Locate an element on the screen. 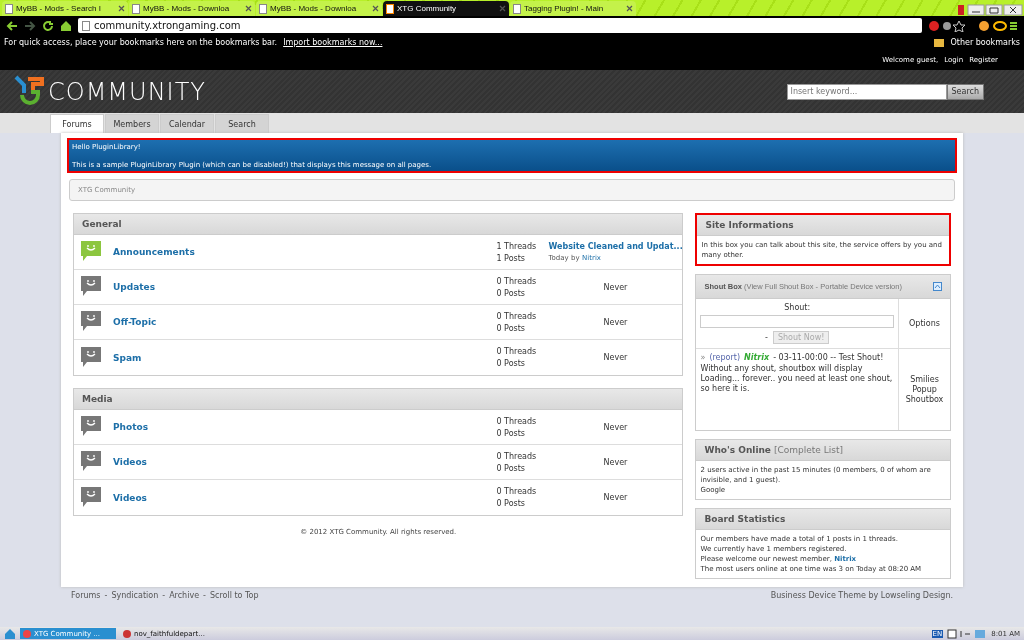  footer-link: Syndication is located at coordinates (135, 595).